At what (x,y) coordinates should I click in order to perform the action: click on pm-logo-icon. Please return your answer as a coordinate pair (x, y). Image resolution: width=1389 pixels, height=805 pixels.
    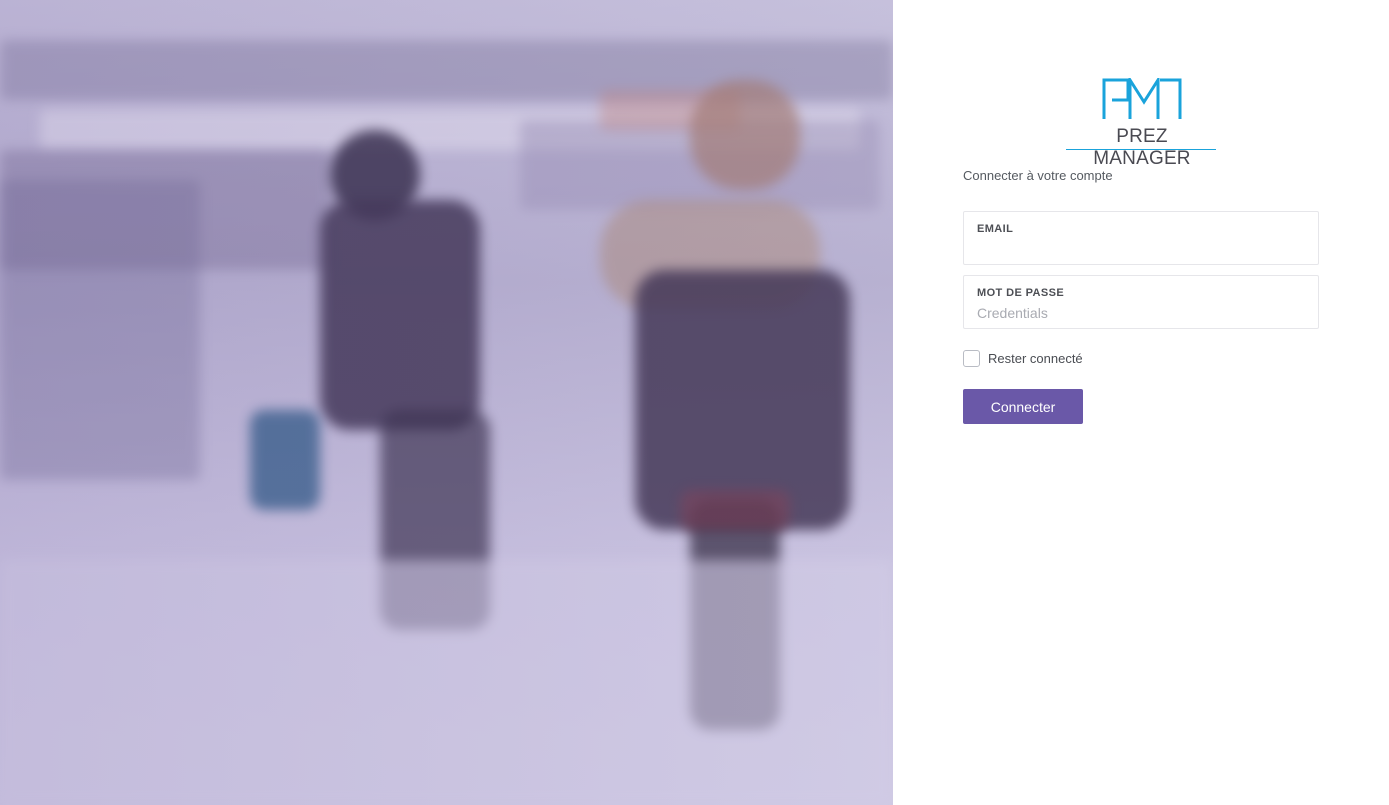
    Looking at the image, I should click on (1142, 98).